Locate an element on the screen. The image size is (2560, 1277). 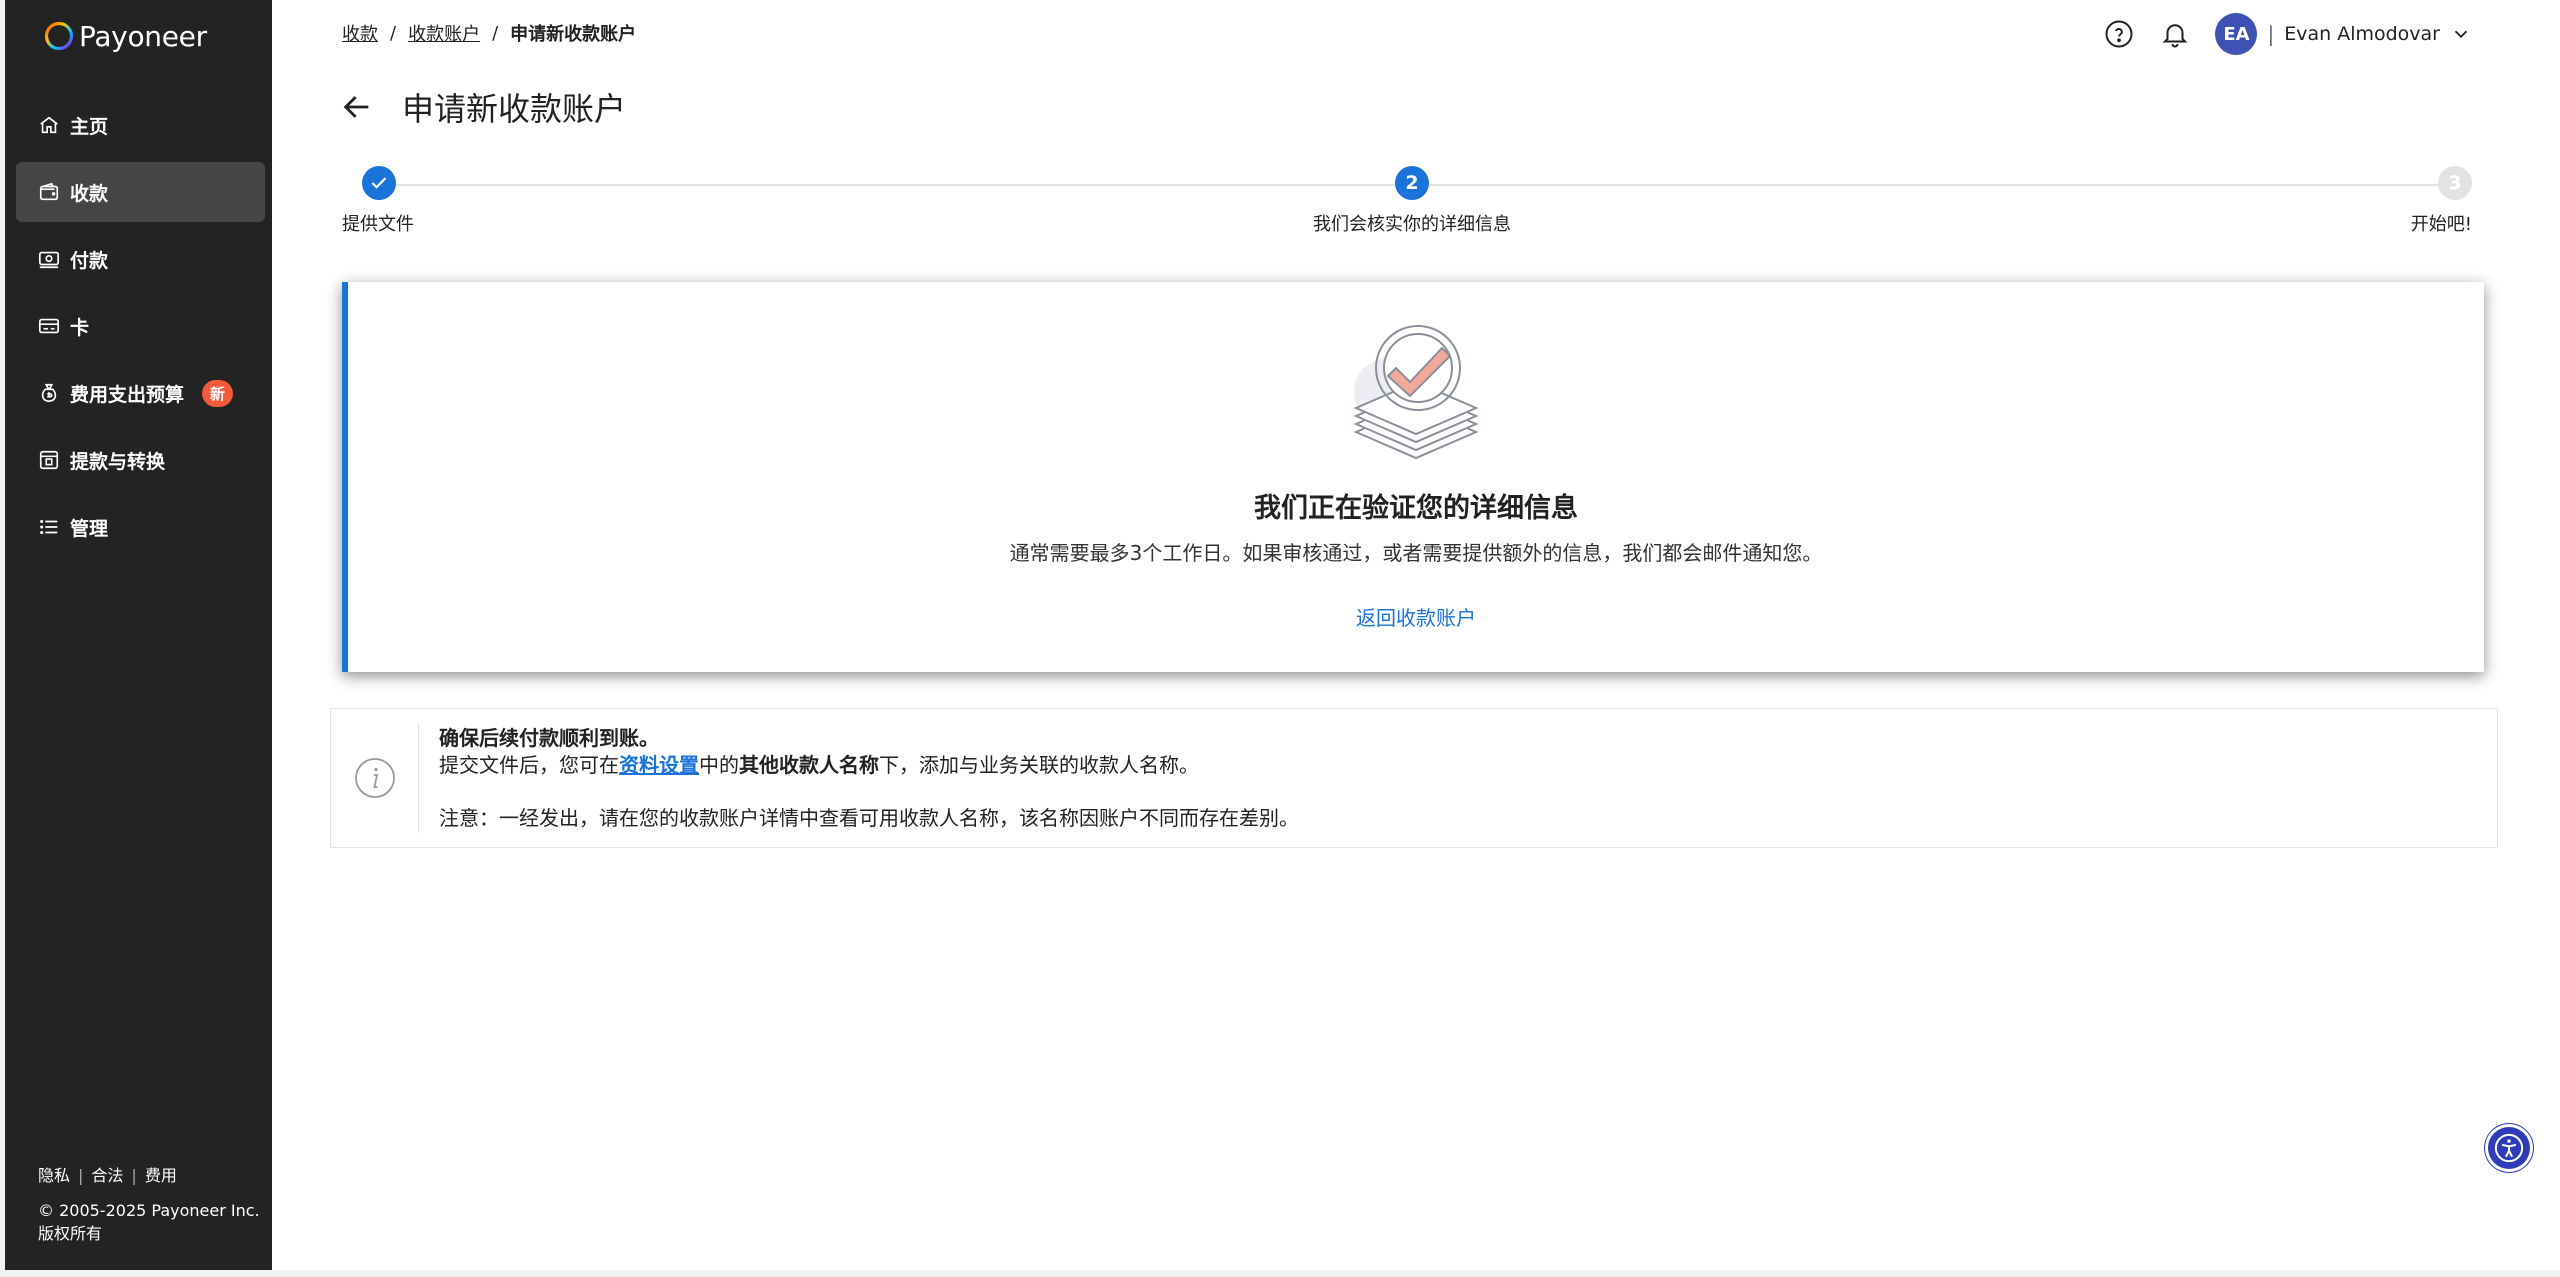
sidebar-item-receive: 收款 is located at coordinates (140, 192).